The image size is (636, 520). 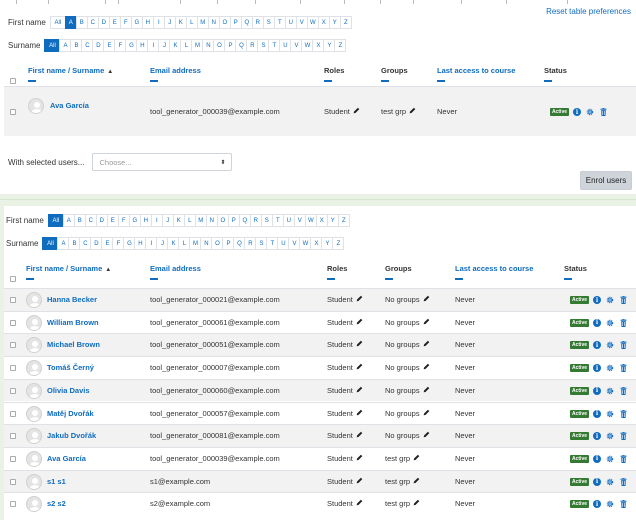 What do you see at coordinates (72, 299) in the screenshot?
I see `user-profile-link: Hanna Becker` at bounding box center [72, 299].